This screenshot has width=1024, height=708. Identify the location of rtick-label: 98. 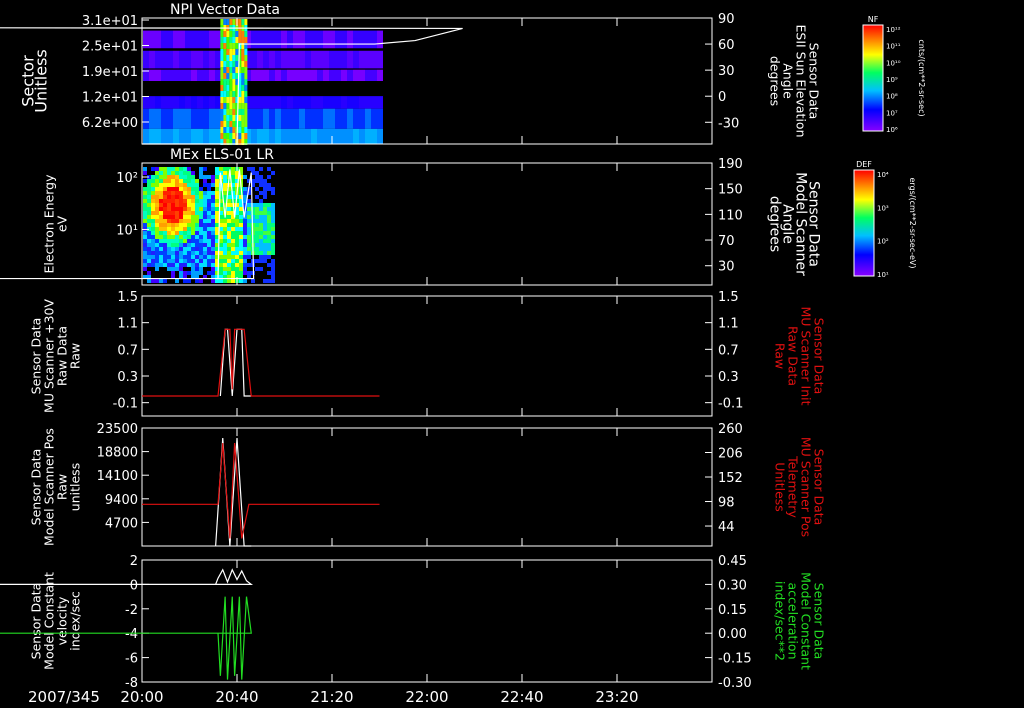
(726, 503).